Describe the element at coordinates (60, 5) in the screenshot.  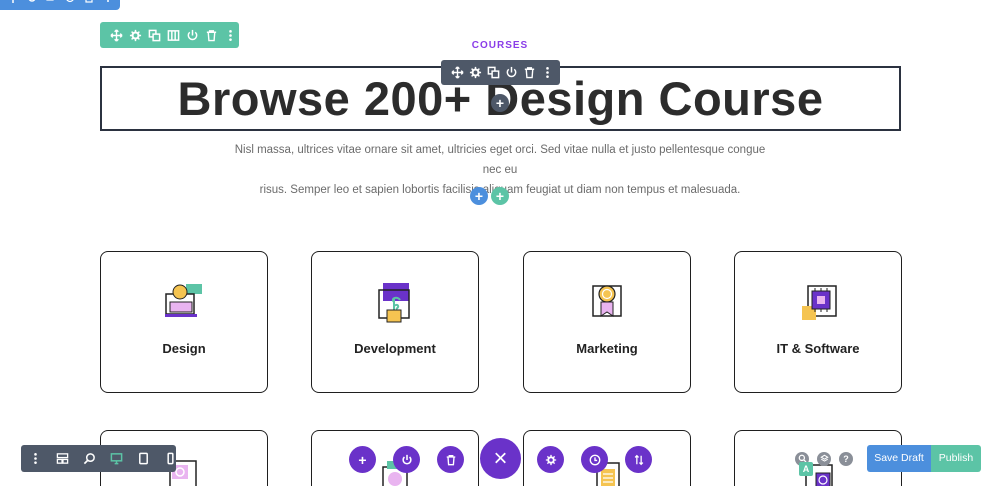
I see `top-row-toolbar` at that location.